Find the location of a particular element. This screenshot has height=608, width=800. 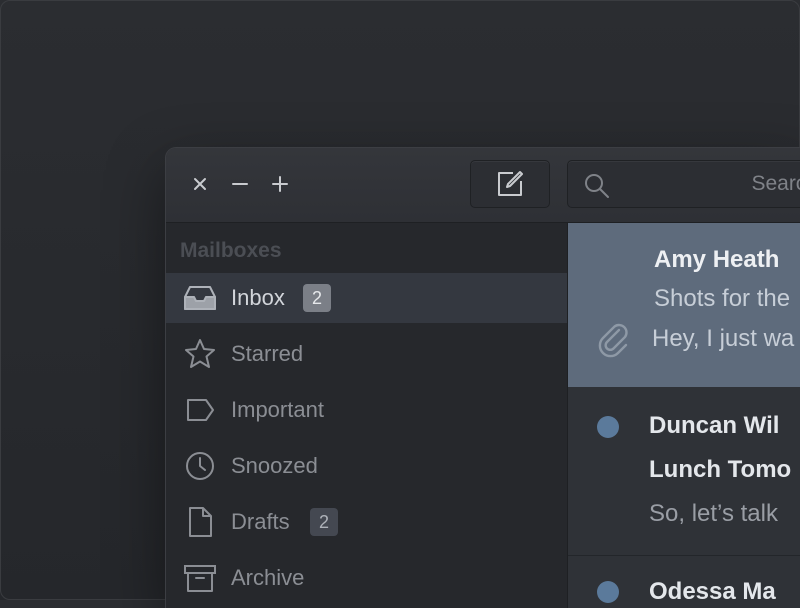

search-input is located at coordinates (709, 184).